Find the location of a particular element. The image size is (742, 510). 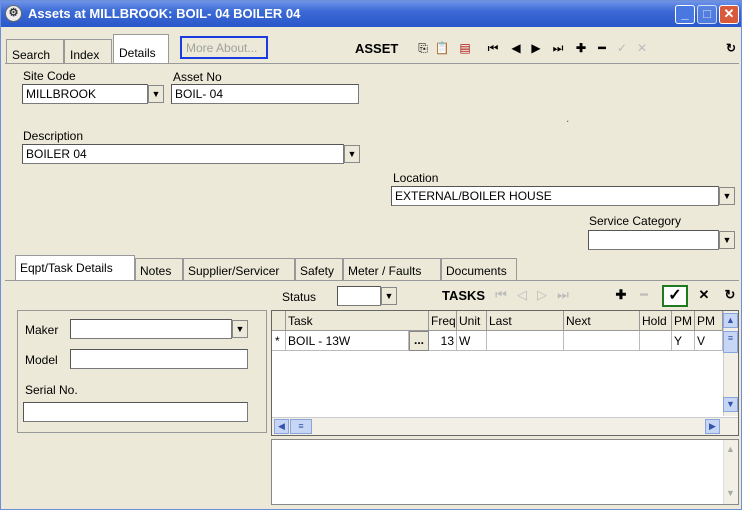

maker-dropdown-icon: ▼ is located at coordinates (240, 329).